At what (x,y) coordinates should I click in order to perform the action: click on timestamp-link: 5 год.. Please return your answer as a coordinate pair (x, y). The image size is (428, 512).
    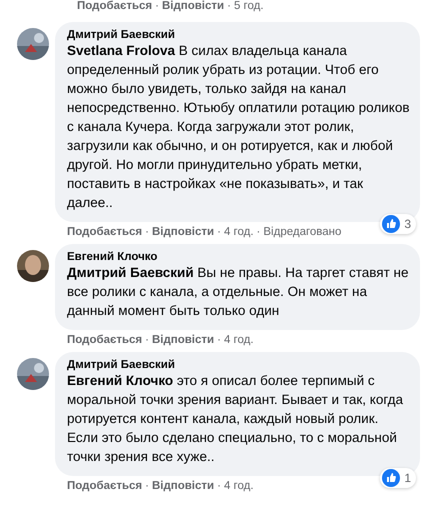
    Looking at the image, I should click on (249, 6).